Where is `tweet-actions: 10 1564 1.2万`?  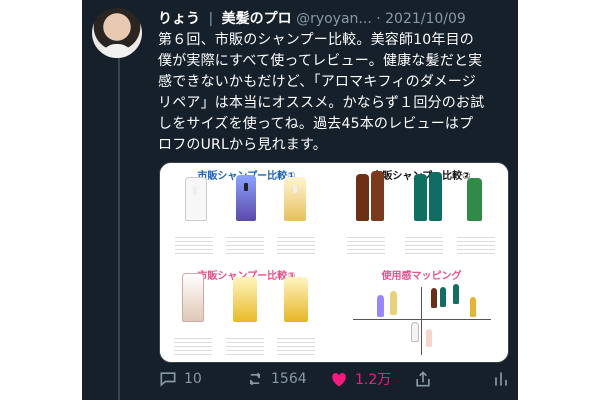 tweet-actions: 10 1564 1.2万 is located at coordinates (333, 379).